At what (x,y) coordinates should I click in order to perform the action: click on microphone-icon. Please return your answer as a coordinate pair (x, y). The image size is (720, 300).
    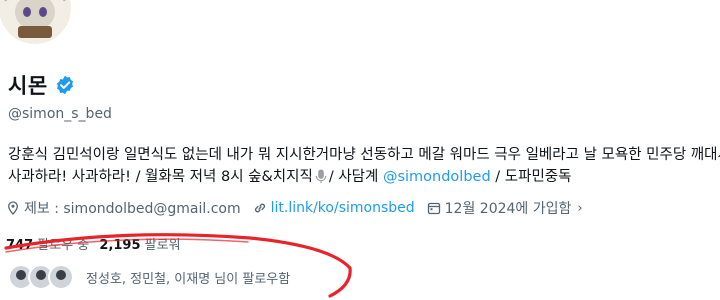
    Looking at the image, I should click on (321, 176).